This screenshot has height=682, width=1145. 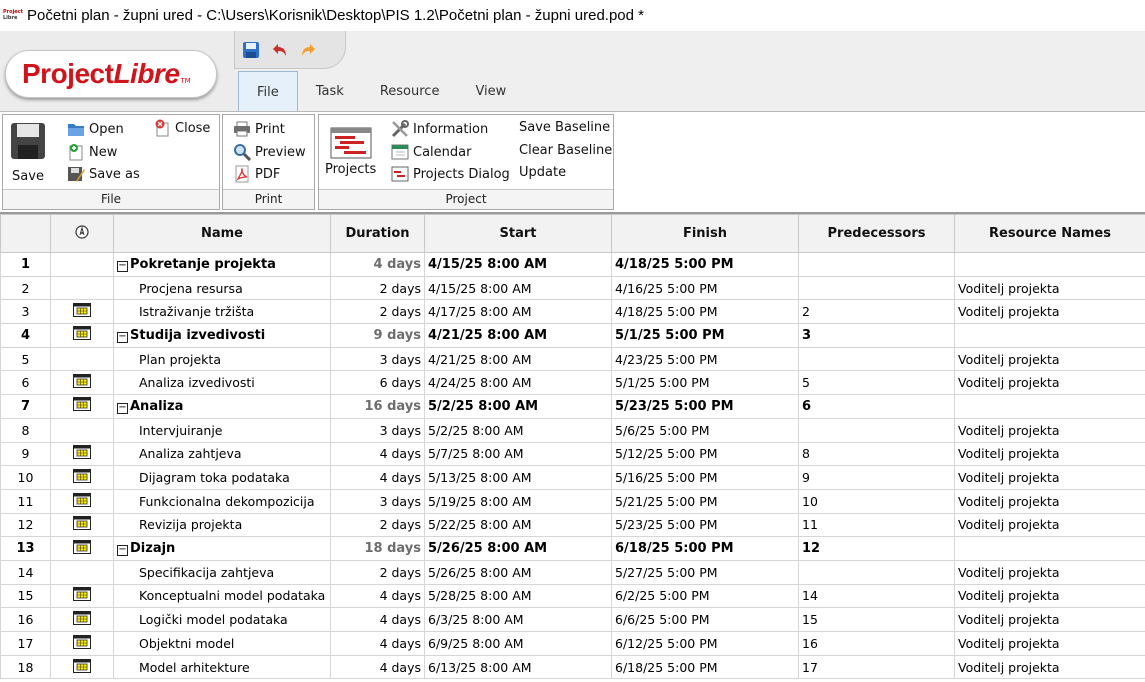 What do you see at coordinates (222, 643) in the screenshot?
I see `task-name-cell: Objektni model` at bounding box center [222, 643].